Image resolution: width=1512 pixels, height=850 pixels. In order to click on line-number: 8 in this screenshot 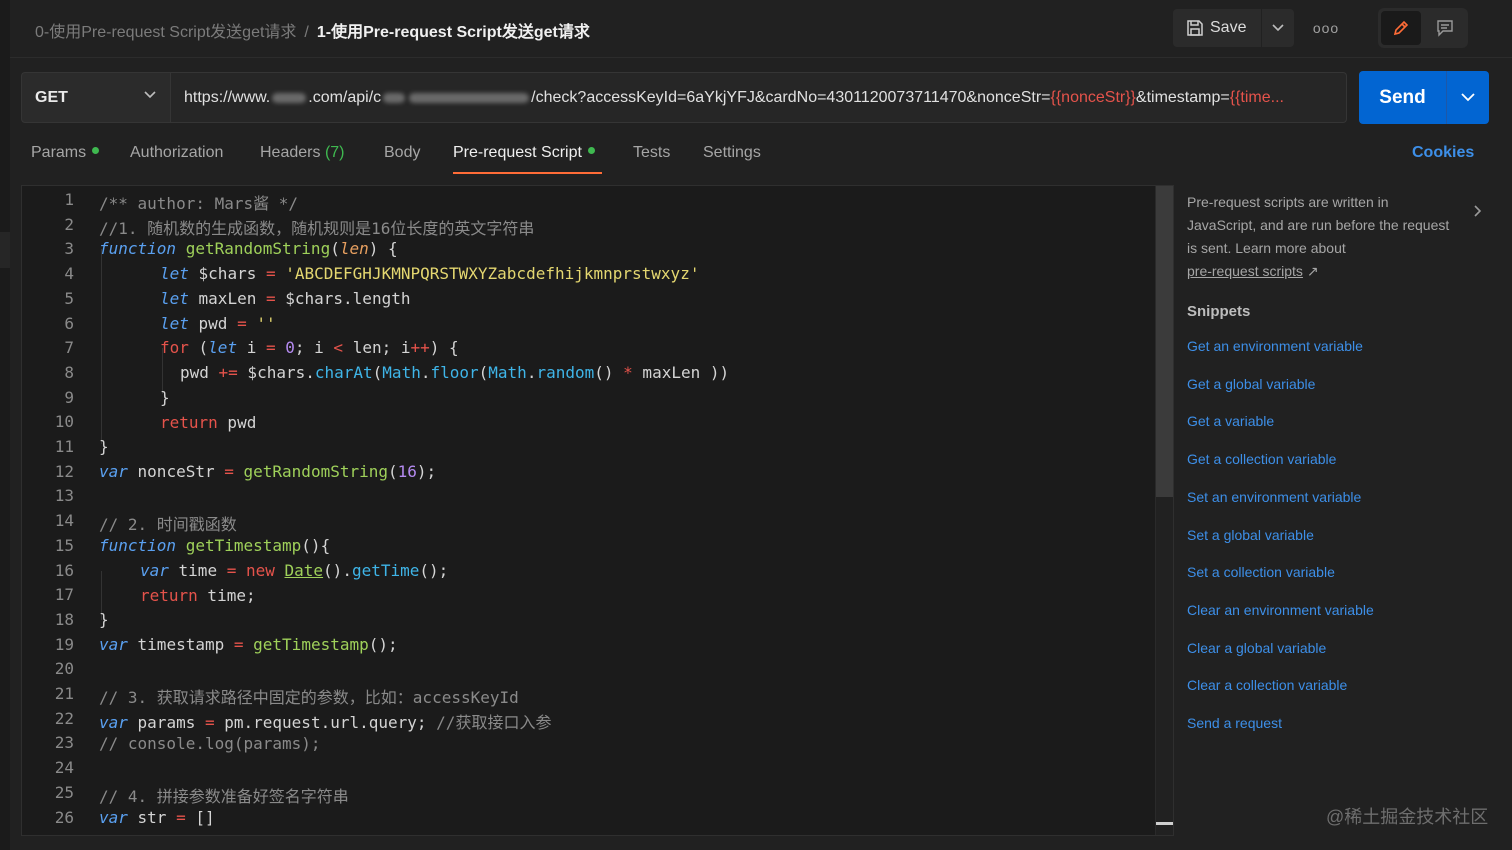, I will do `click(69, 372)`.